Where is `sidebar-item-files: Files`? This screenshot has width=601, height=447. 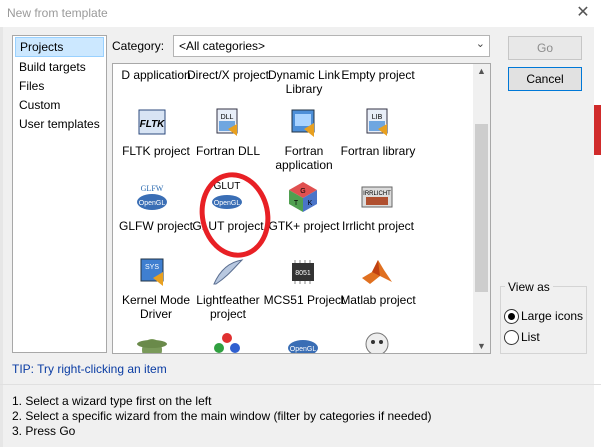 sidebar-item-files: Files is located at coordinates (59, 86).